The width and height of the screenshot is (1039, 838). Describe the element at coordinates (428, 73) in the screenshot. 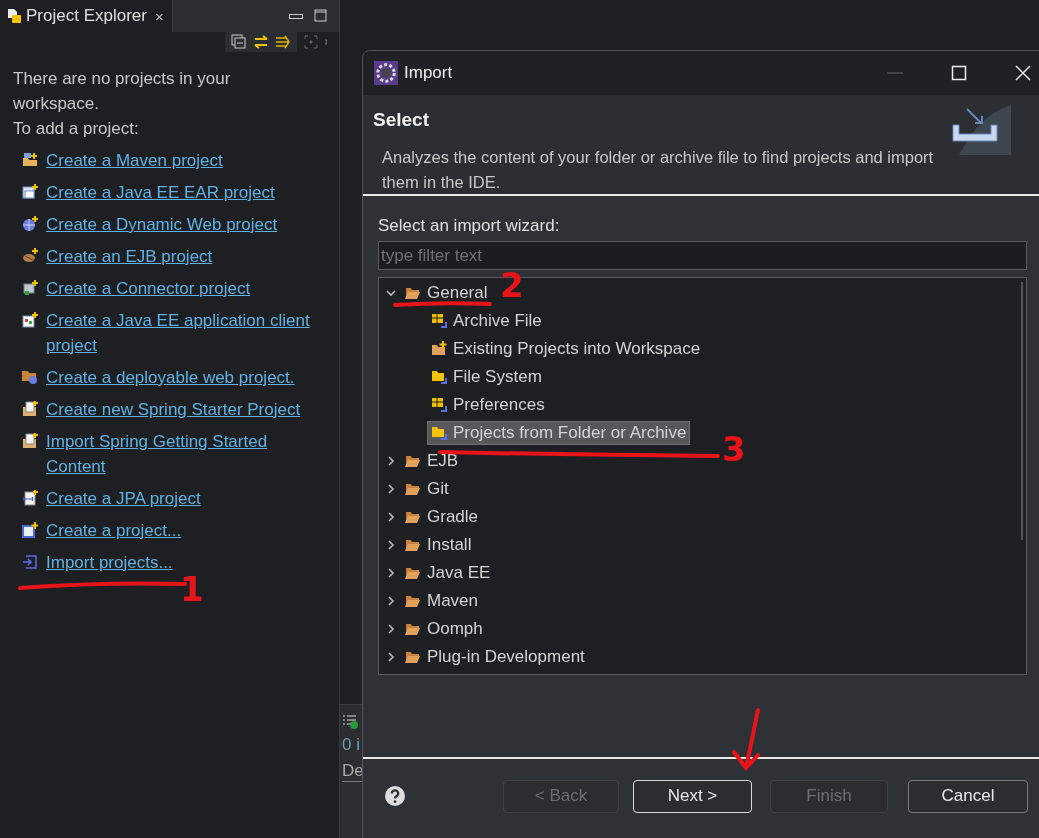

I see `window-title: Import` at that location.